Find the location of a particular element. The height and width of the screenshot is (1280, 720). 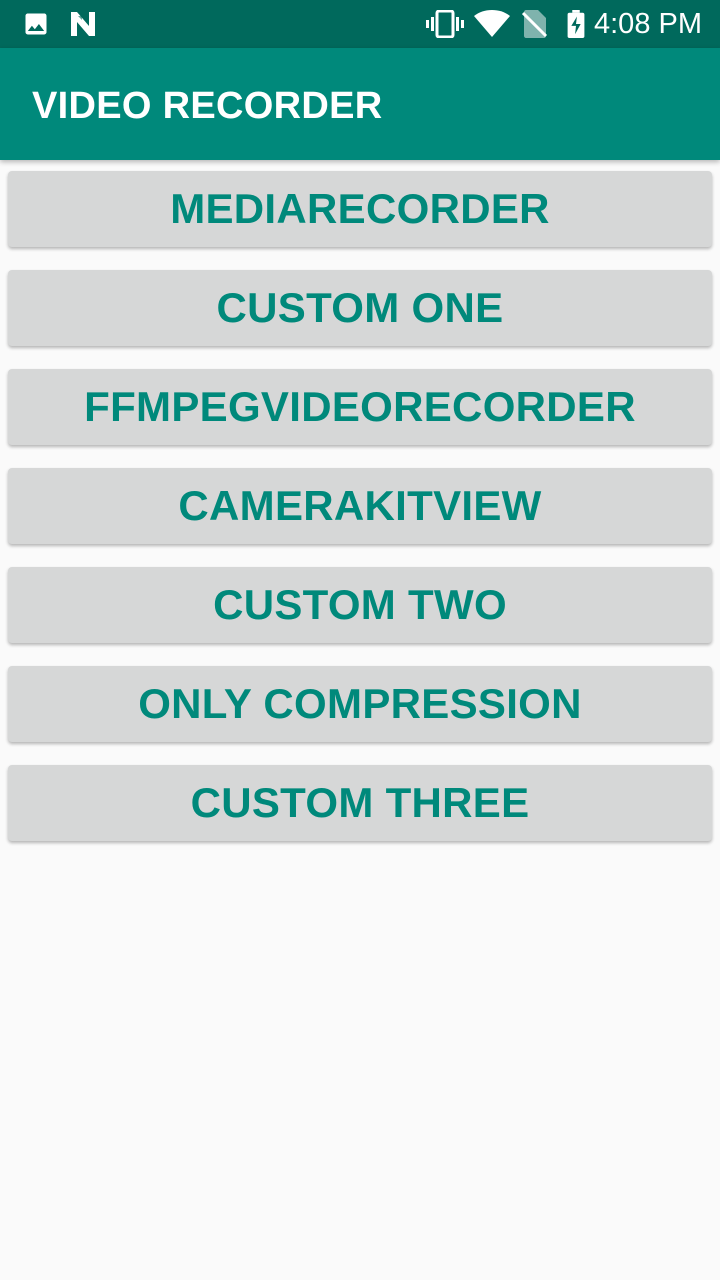

ffmpegvideorecorder-button: FFMPEGVIDEORECORDER is located at coordinates (360, 407).